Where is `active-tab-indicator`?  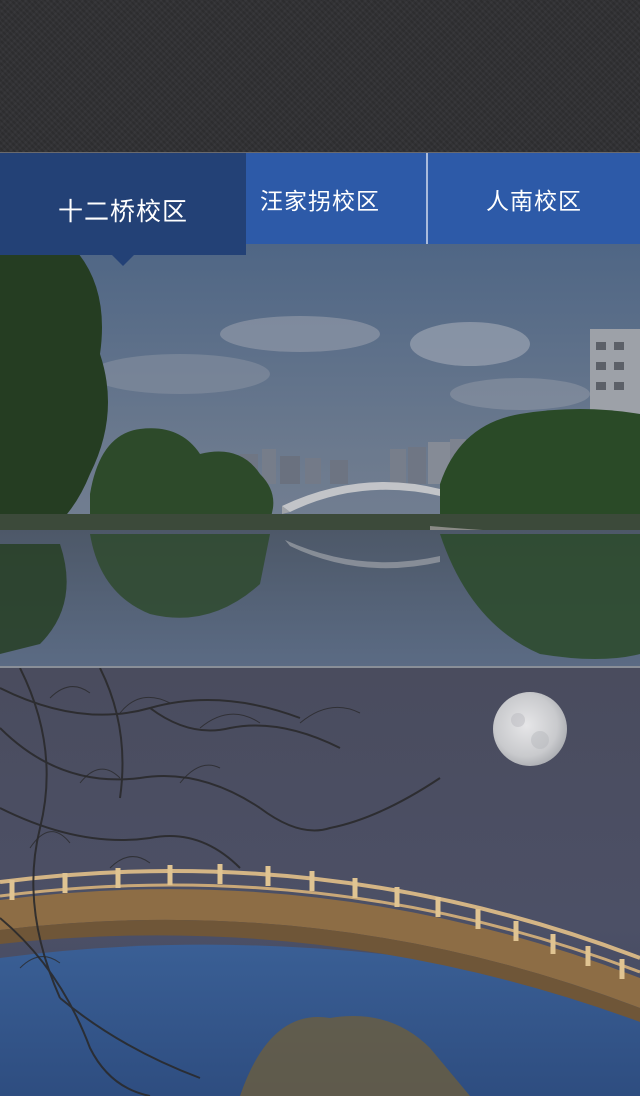 active-tab-indicator is located at coordinates (123, 260).